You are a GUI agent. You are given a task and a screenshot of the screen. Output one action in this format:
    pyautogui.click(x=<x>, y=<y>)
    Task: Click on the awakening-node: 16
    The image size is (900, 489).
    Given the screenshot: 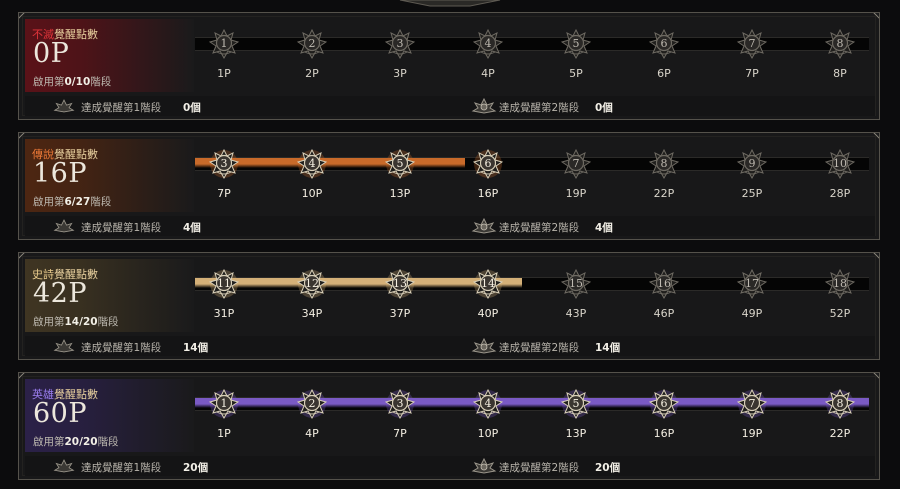 What is the action you would take?
    pyautogui.click(x=664, y=284)
    